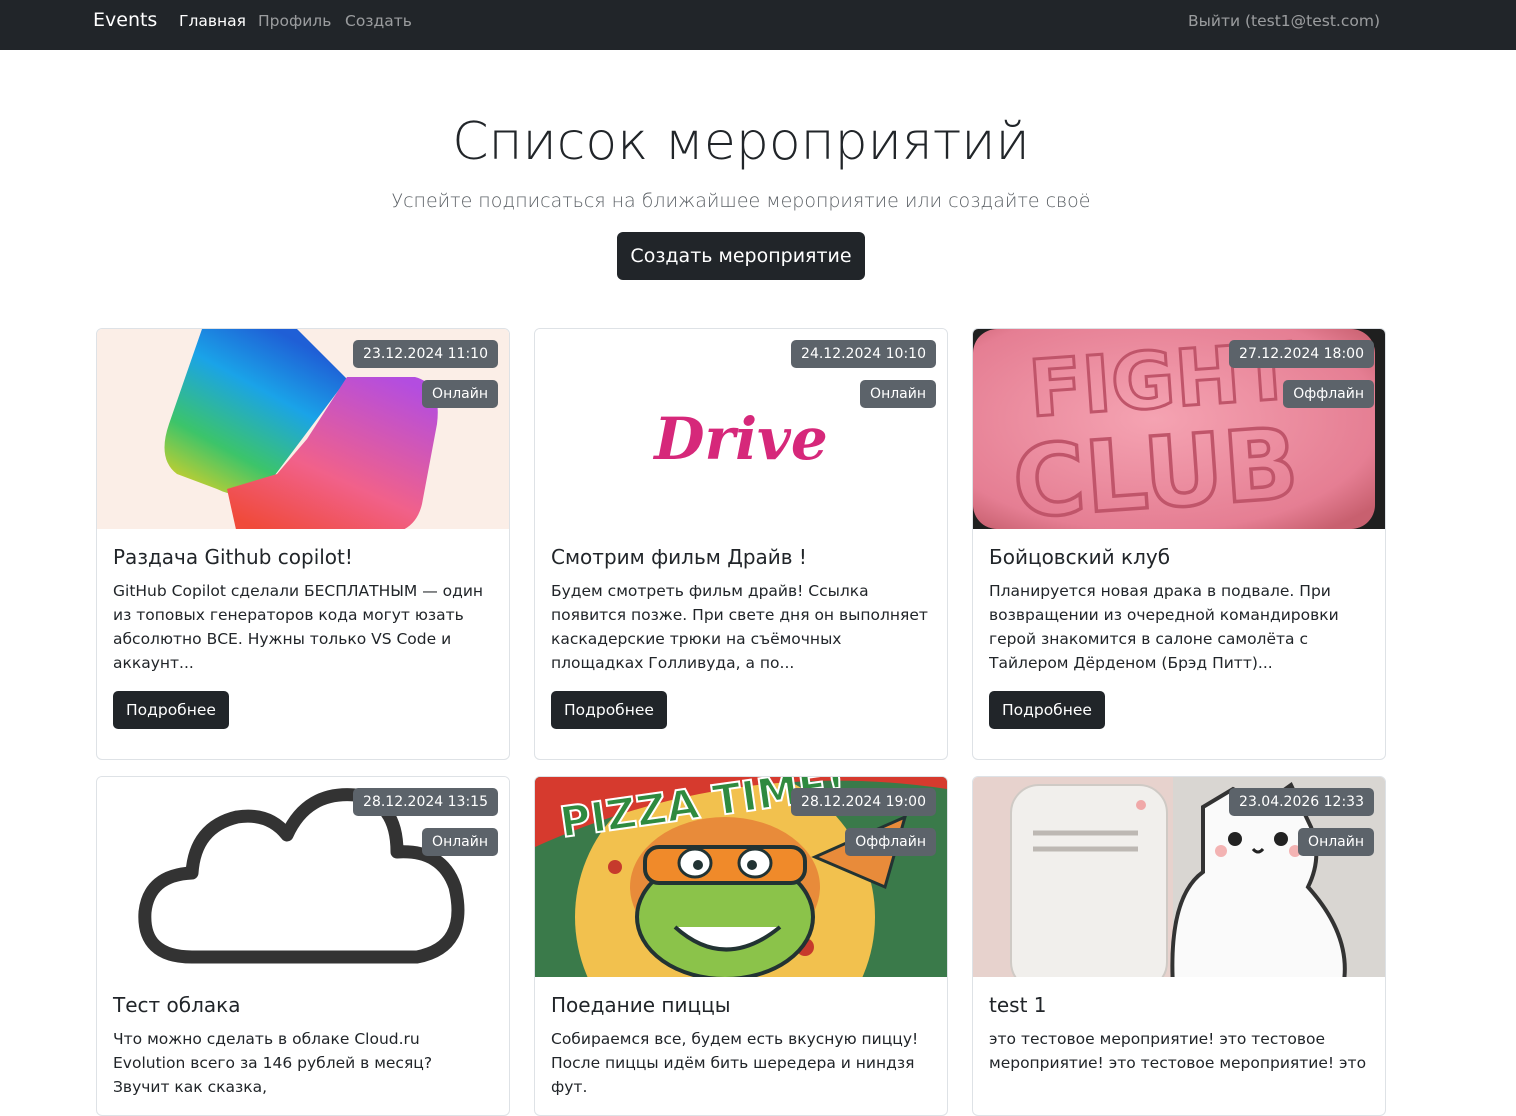  I want to click on event-image-cloud: 28.12.2024 13:15 Онлайн, so click(303, 877).